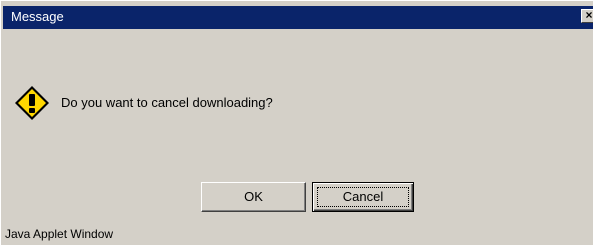  Describe the element at coordinates (32, 103) in the screenshot. I see `warning-exclamation-icon` at that location.